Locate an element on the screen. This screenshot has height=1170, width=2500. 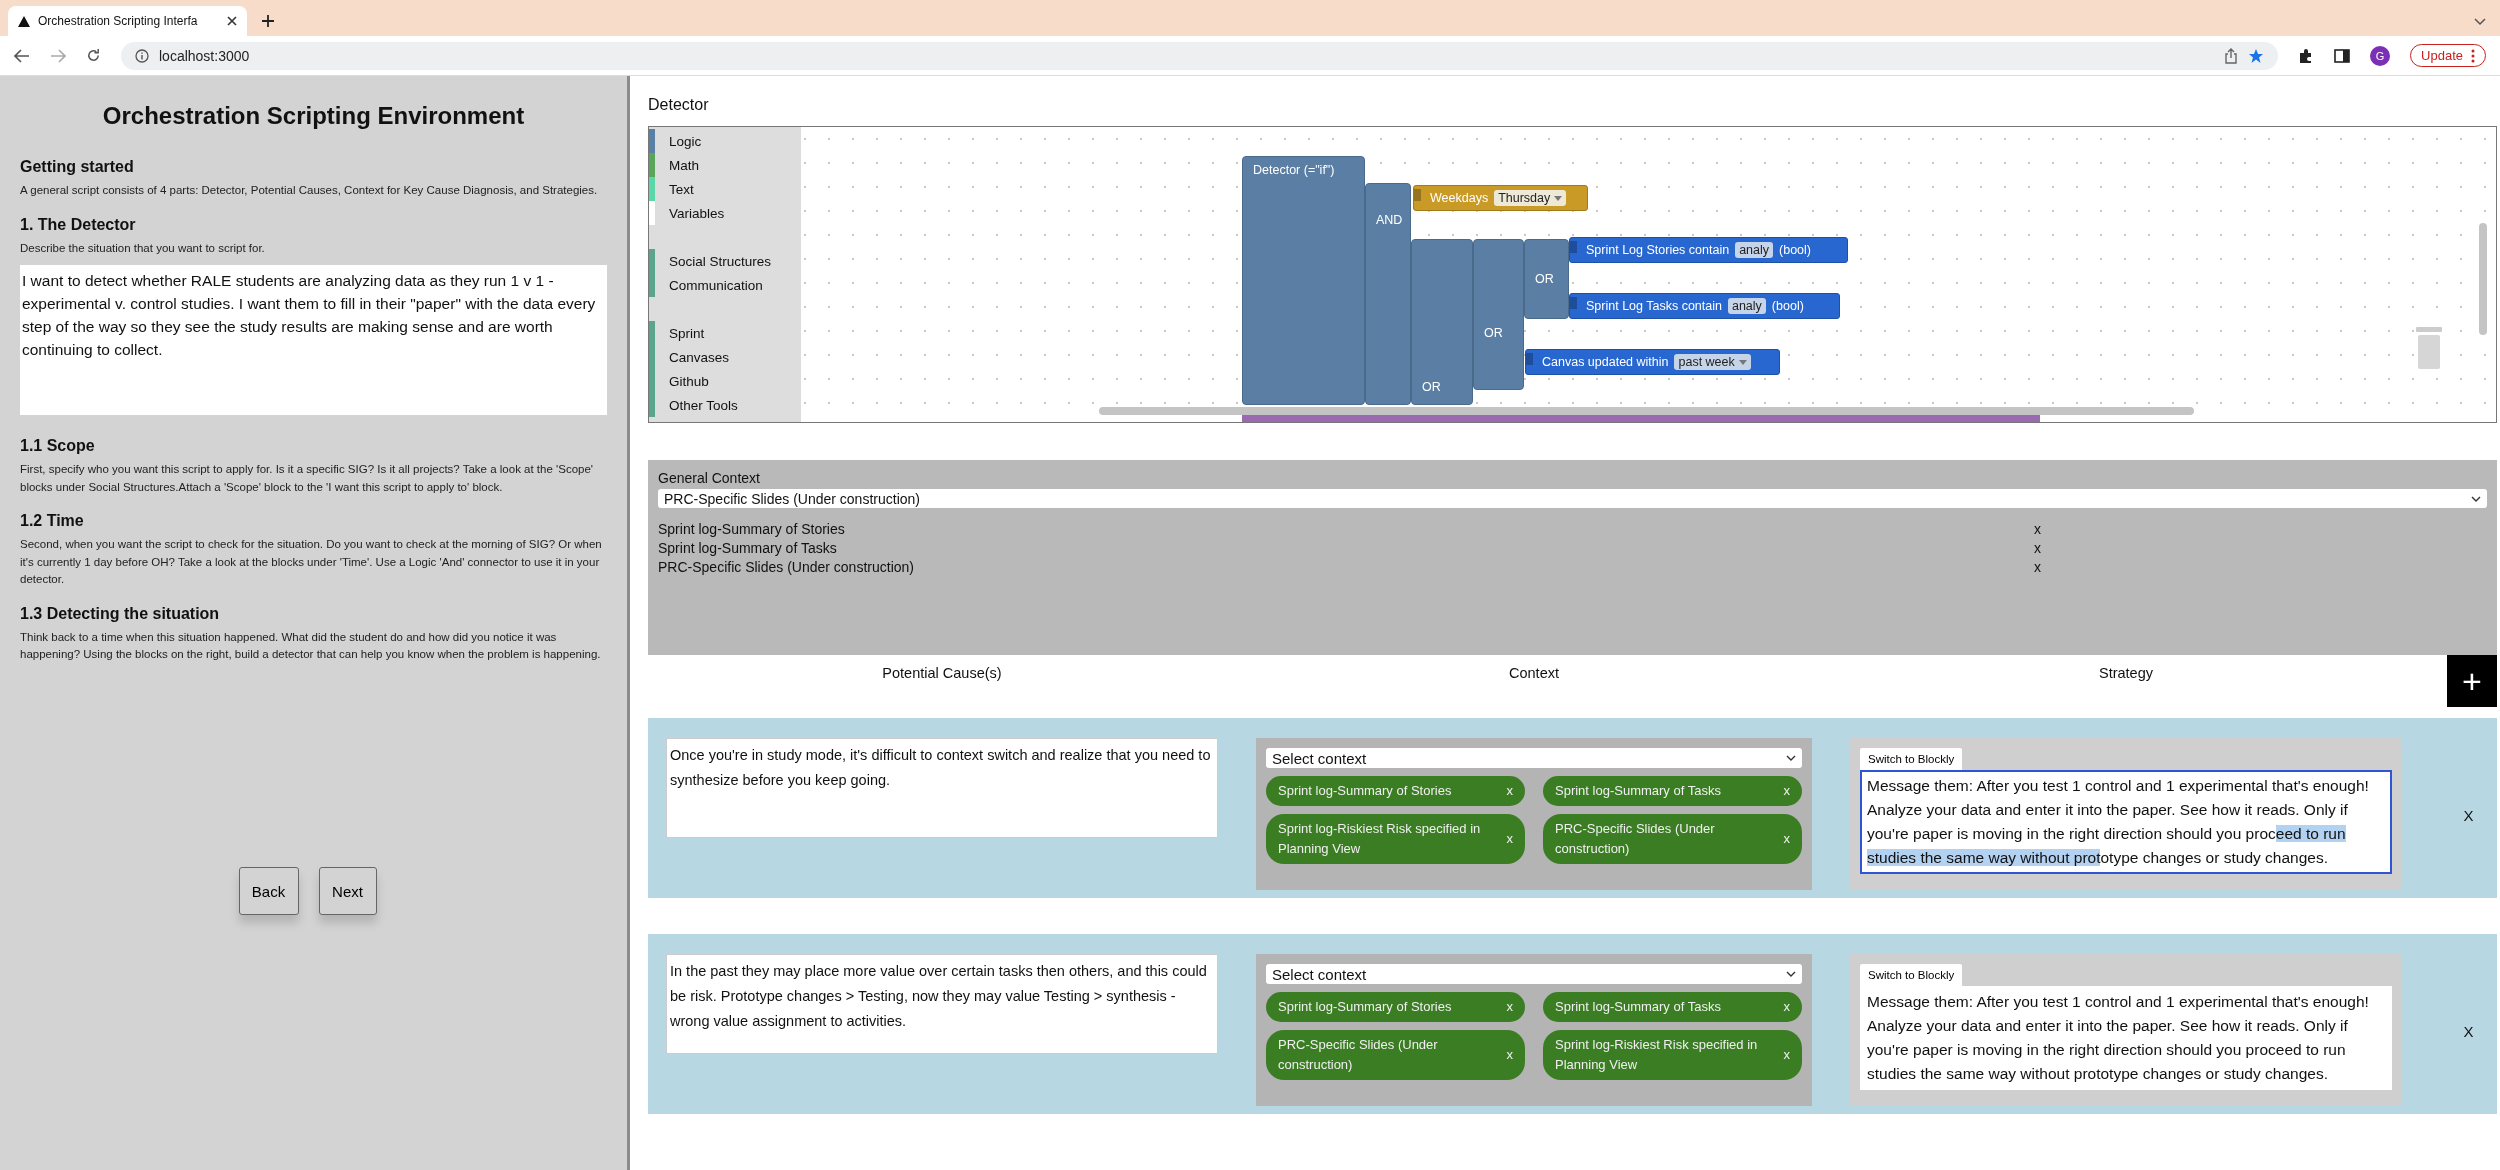
tab-title: Orchestration Scripting Interfa is located at coordinates (118, 21).